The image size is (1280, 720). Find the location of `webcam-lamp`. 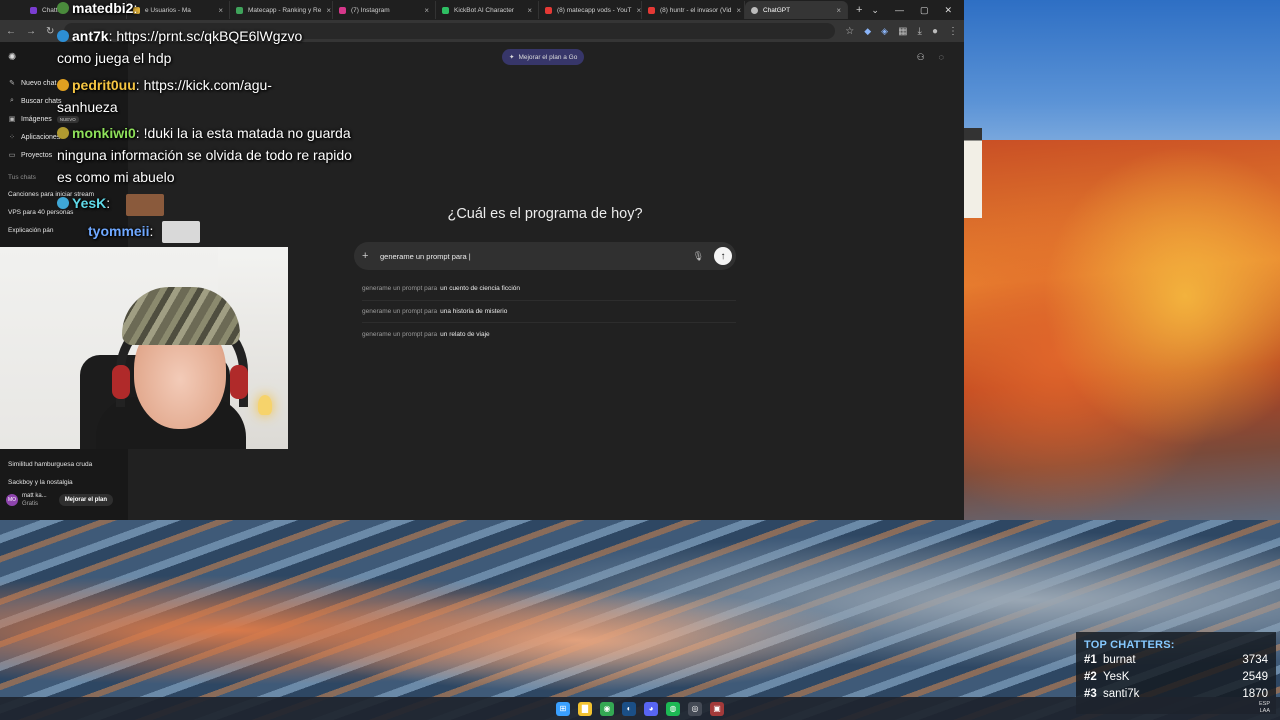

webcam-lamp is located at coordinates (265, 405).